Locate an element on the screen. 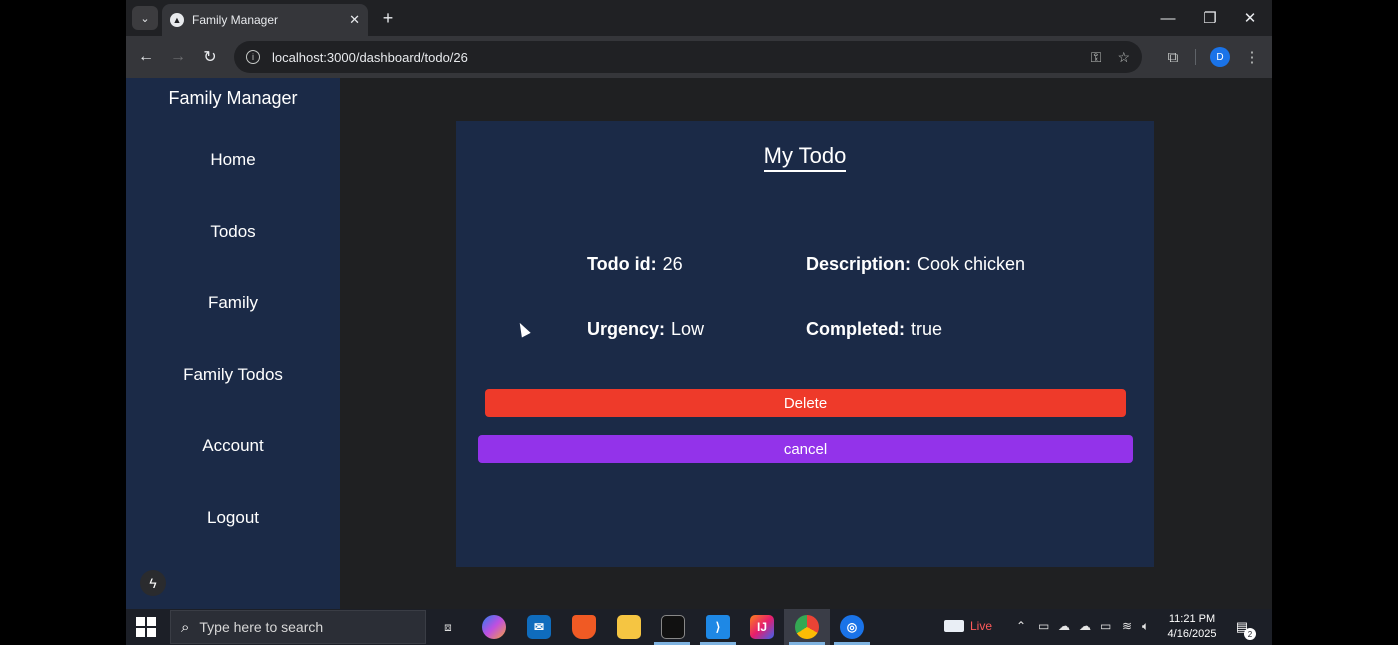  copilot-icon is located at coordinates (494, 627).